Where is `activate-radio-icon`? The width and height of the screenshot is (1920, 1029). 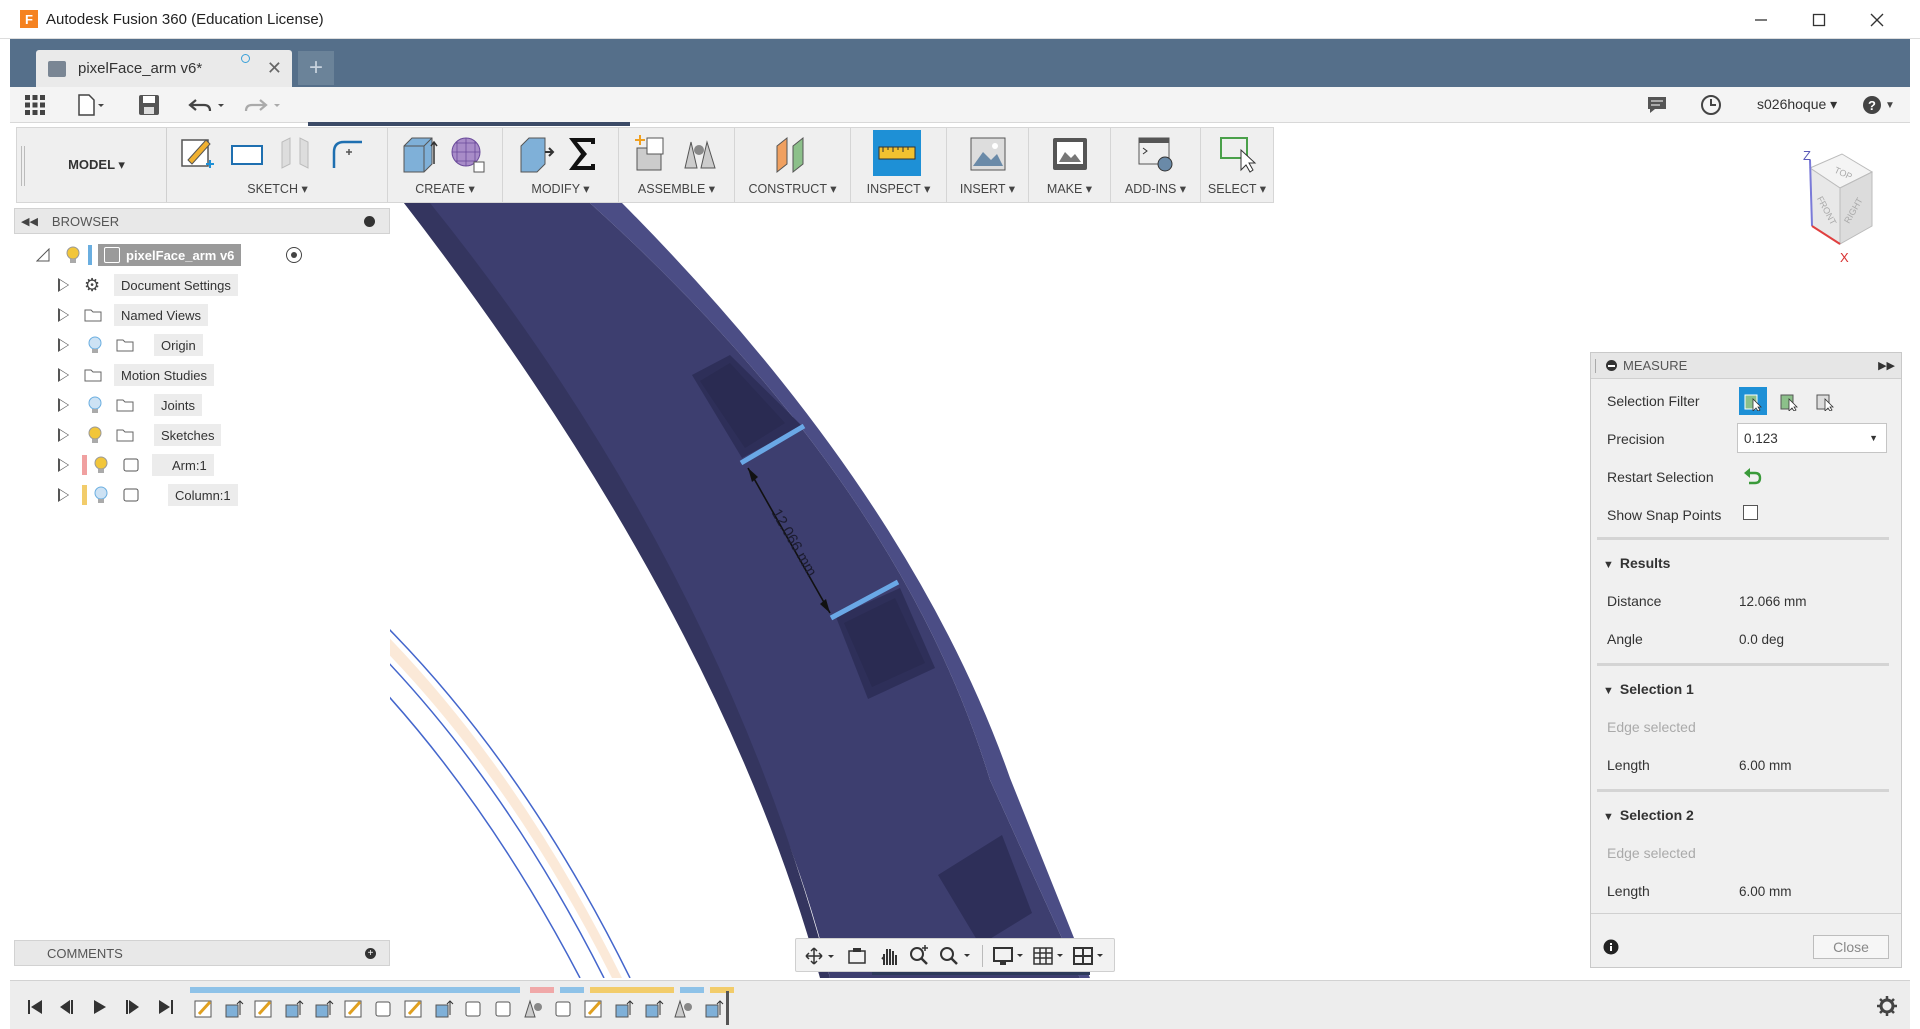
activate-radio-icon is located at coordinates (294, 255).